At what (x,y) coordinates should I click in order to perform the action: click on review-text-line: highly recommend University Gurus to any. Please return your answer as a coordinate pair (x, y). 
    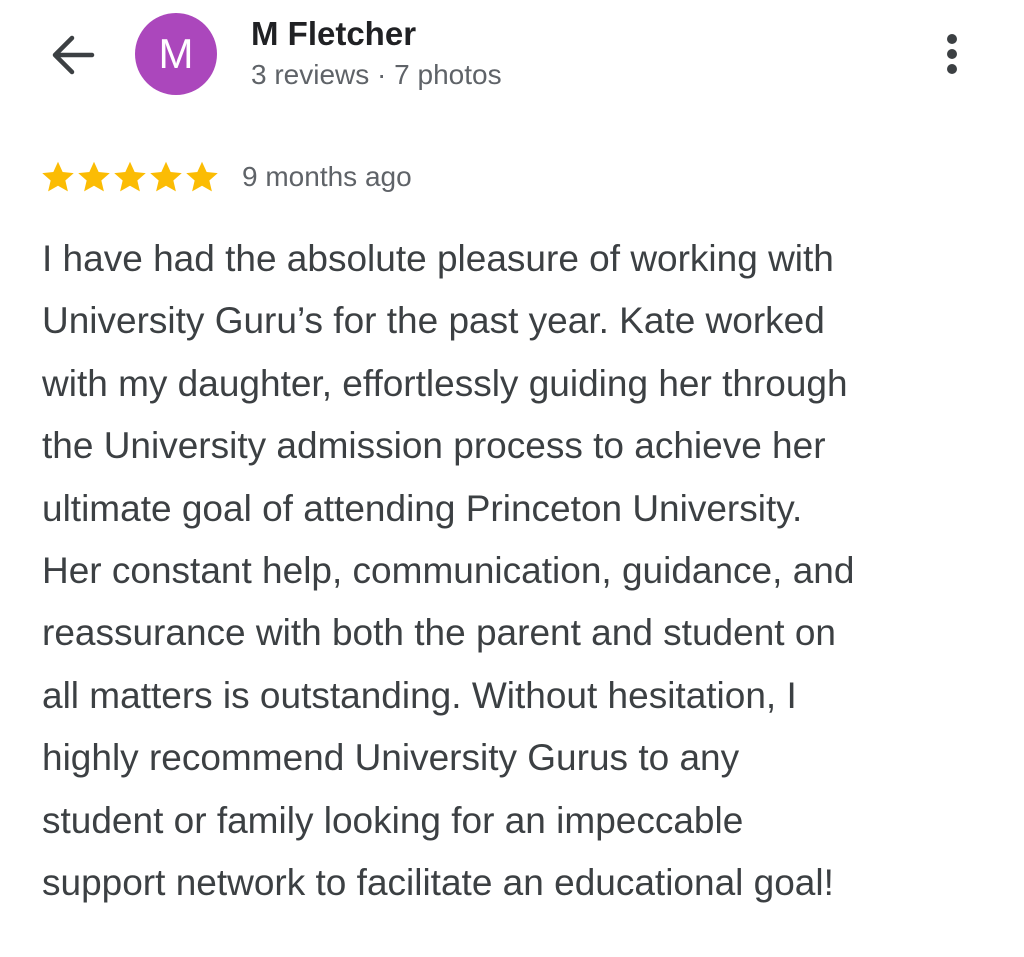
    Looking at the image, I should click on (391, 758).